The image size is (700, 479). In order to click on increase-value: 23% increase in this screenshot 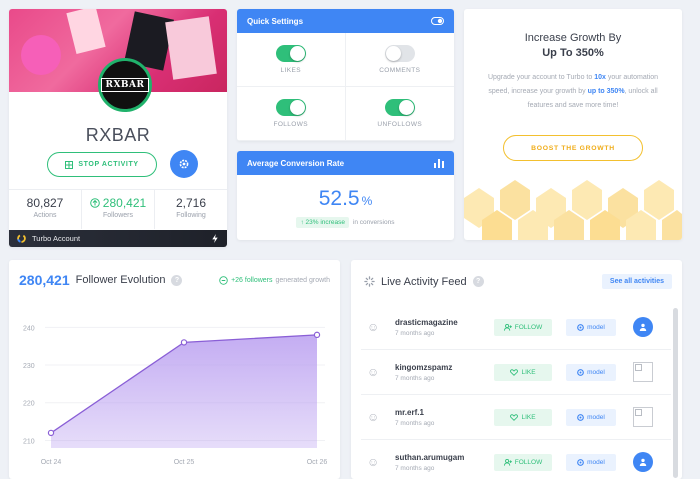, I will do `click(325, 222)`.